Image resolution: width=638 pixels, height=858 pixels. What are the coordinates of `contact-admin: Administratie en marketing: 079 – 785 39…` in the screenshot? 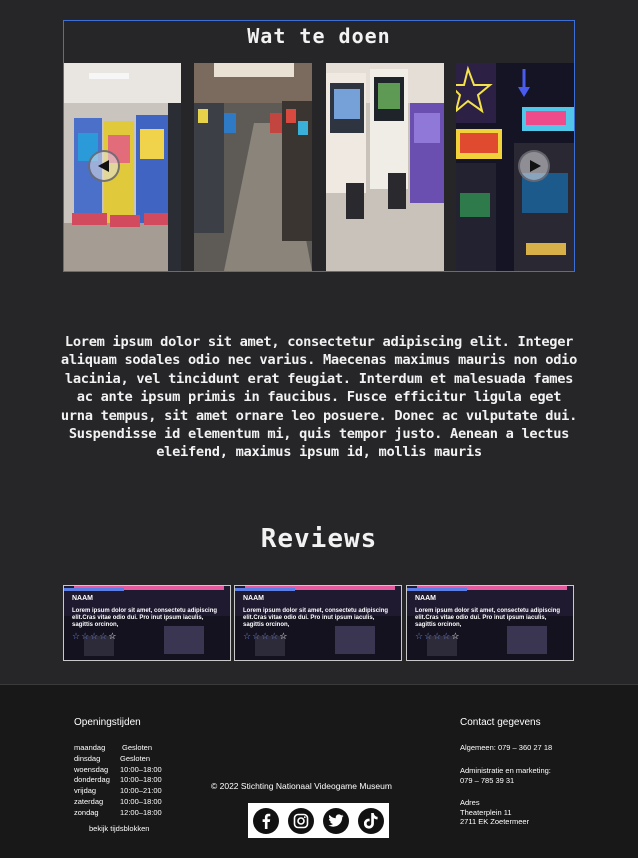 It's located at (505, 775).